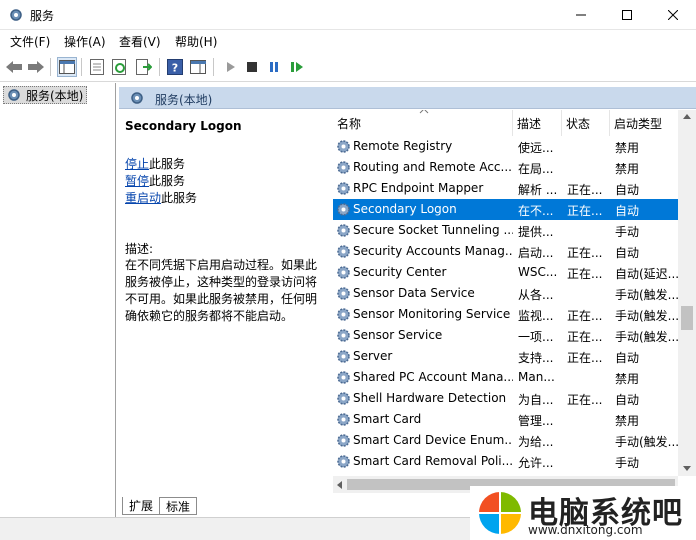 This screenshot has height=540, width=696. What do you see at coordinates (537, 123) in the screenshot?
I see `column-header-description: 描述` at bounding box center [537, 123].